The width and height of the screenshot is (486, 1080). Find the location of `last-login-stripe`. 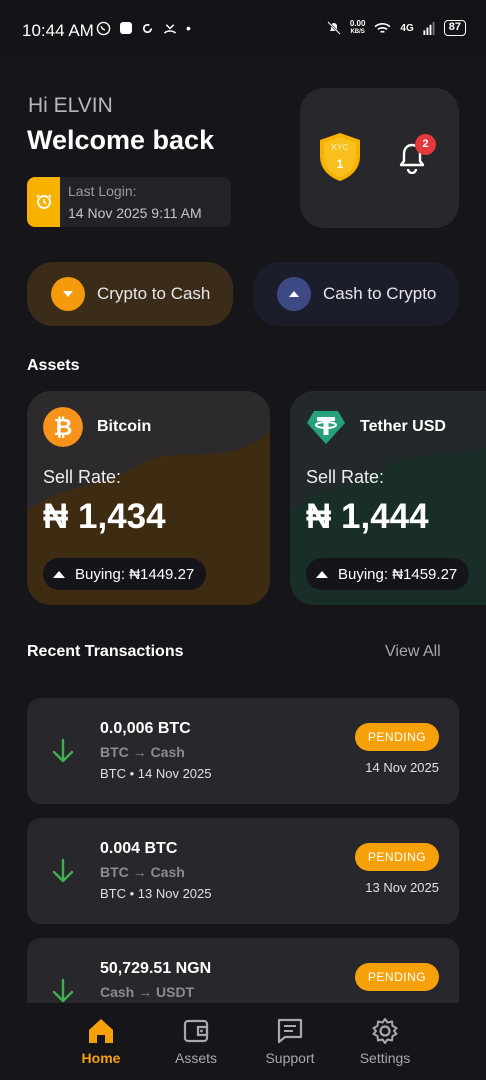

last-login-stripe is located at coordinates (43, 202).